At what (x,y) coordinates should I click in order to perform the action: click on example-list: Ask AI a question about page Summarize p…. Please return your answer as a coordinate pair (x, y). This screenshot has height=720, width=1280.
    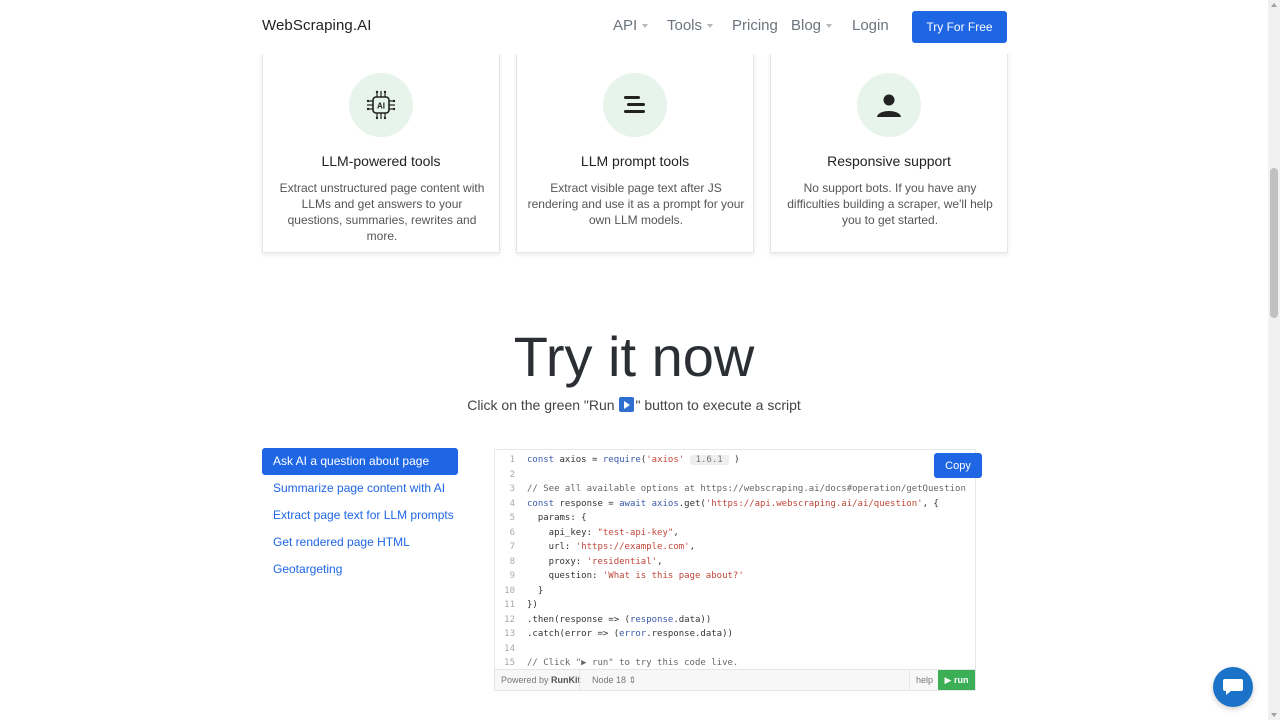
    Looking at the image, I should click on (360, 515).